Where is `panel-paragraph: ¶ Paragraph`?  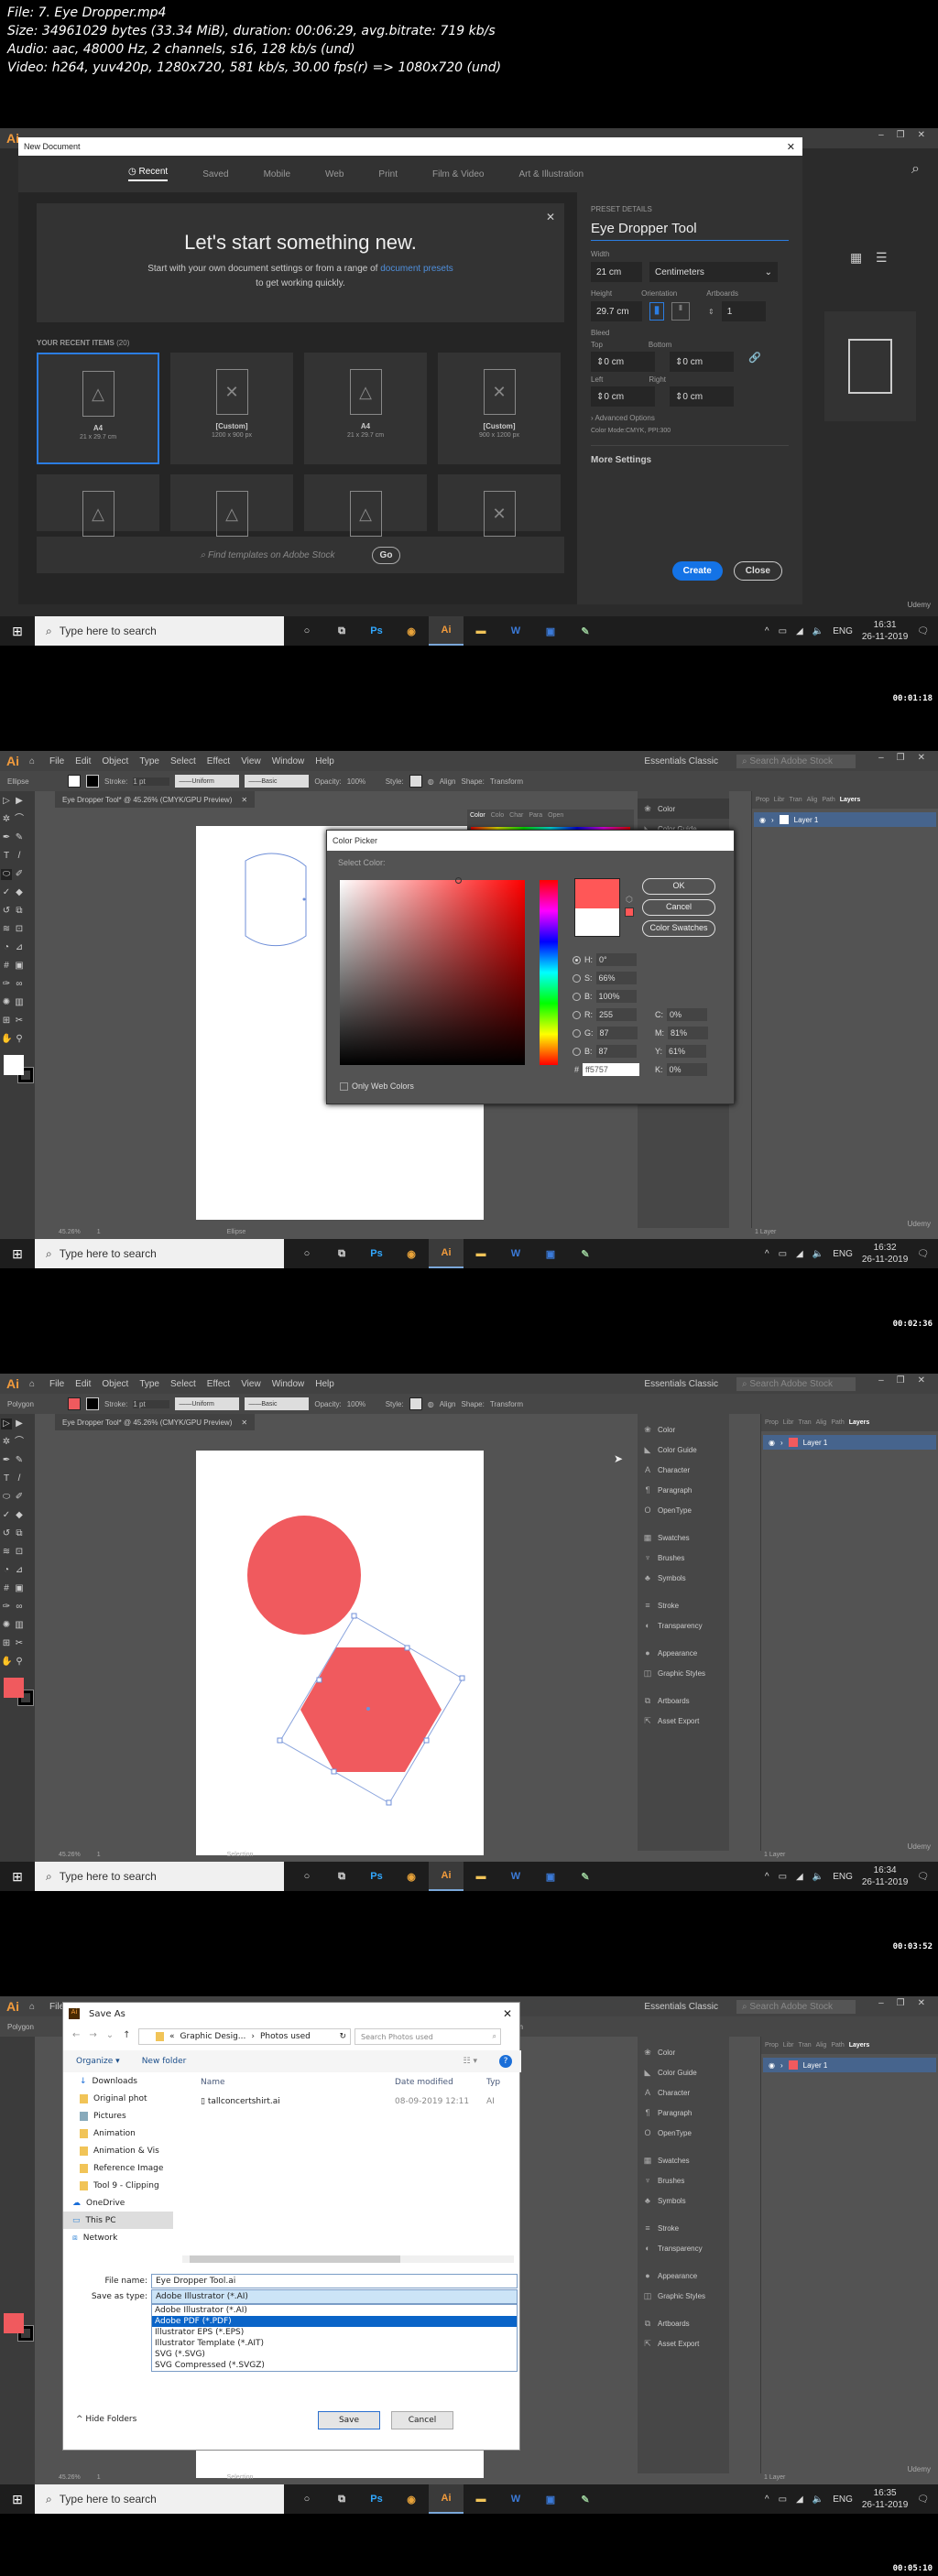
panel-paragraph: ¶ Paragraph is located at coordinates (683, 2113).